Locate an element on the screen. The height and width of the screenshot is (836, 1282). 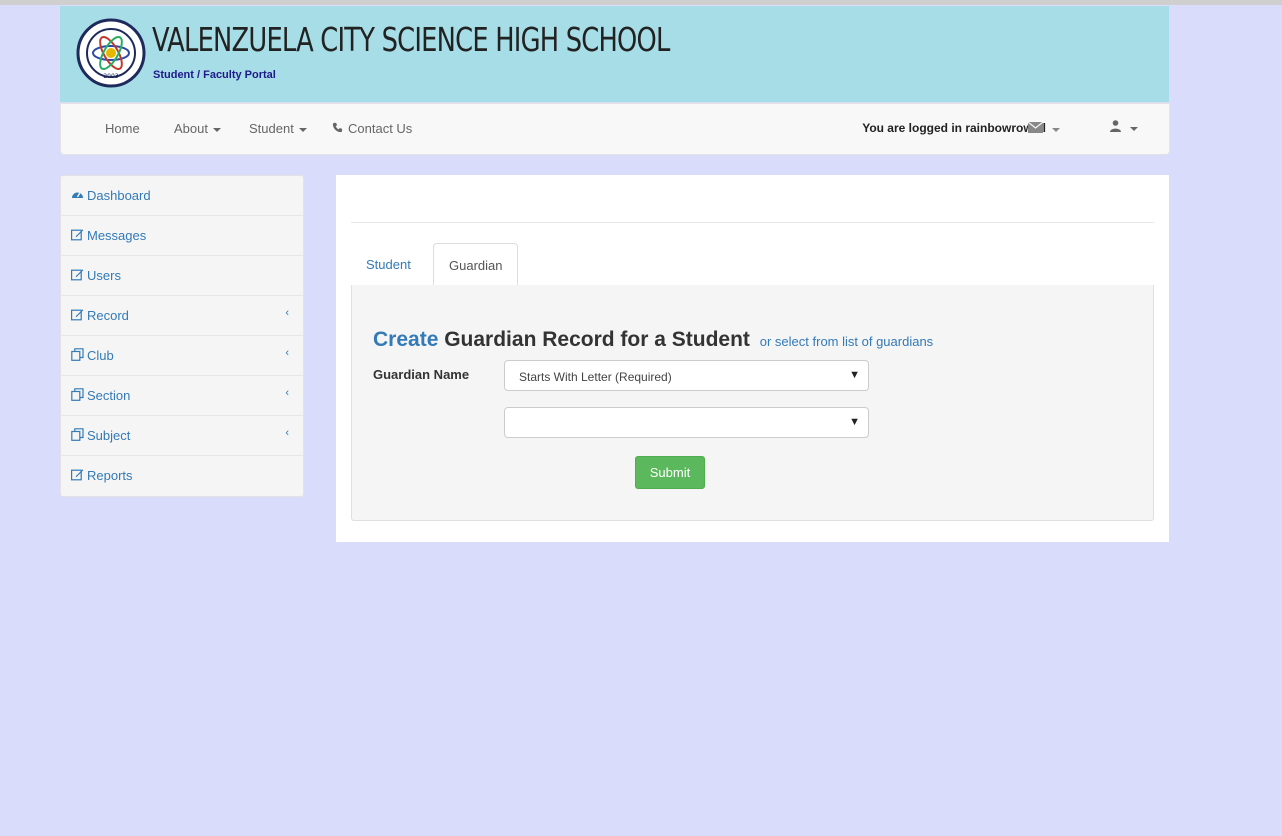
nav-home-label: Home is located at coordinates (122, 128).